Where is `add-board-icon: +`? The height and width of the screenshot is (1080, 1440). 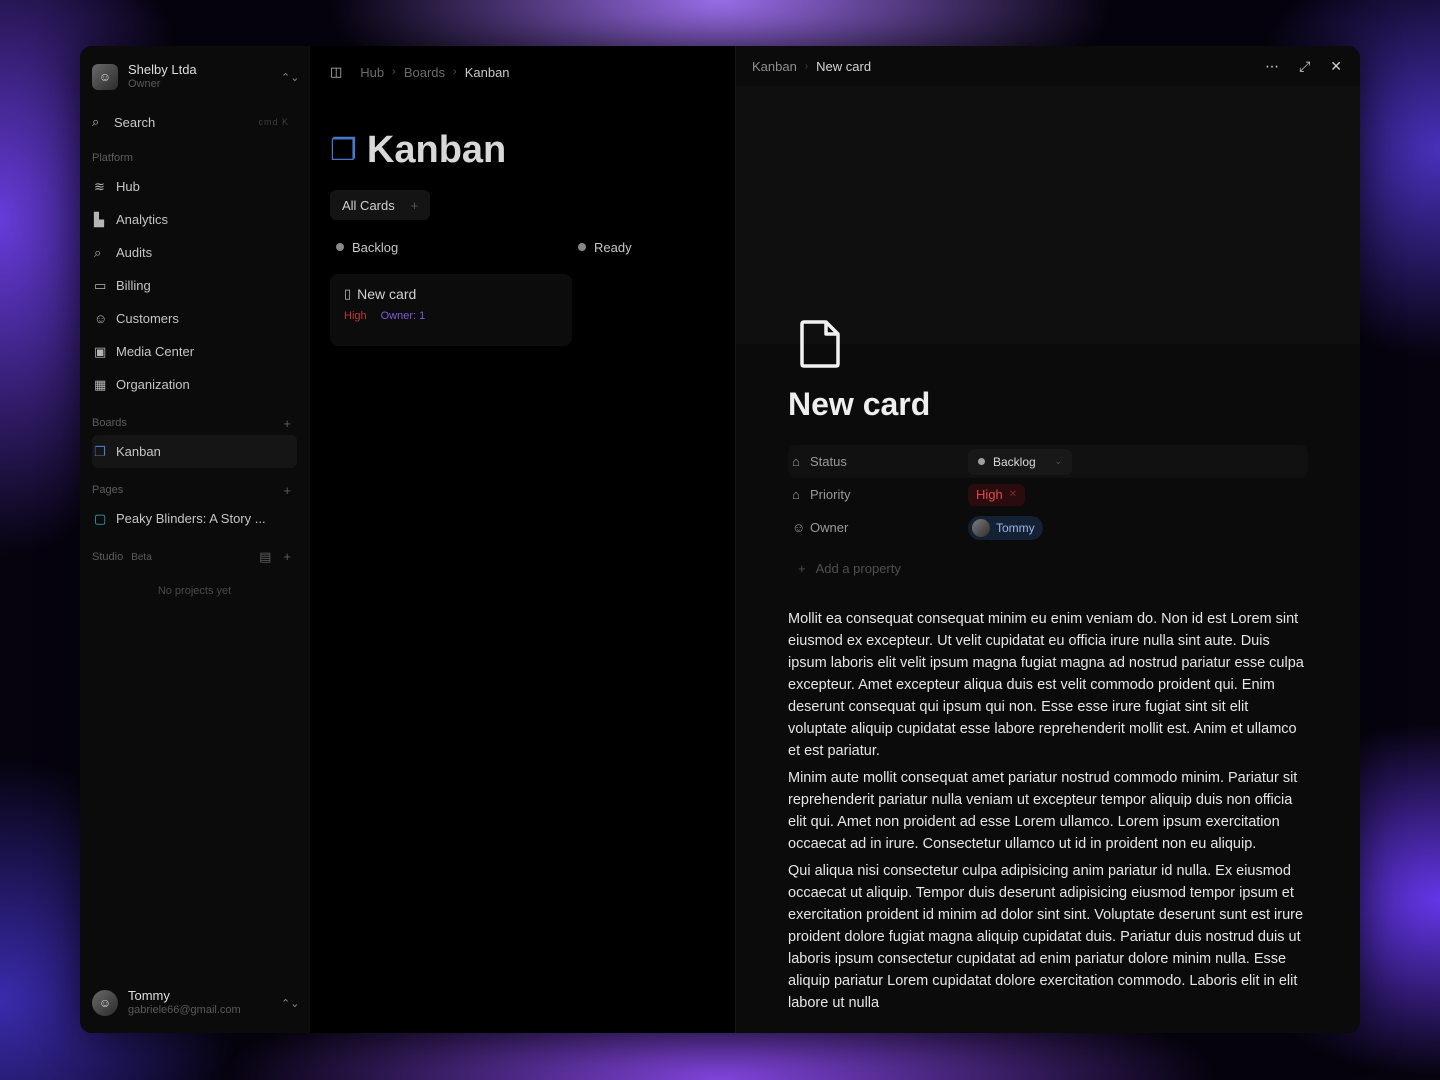 add-board-icon: + is located at coordinates (290, 423).